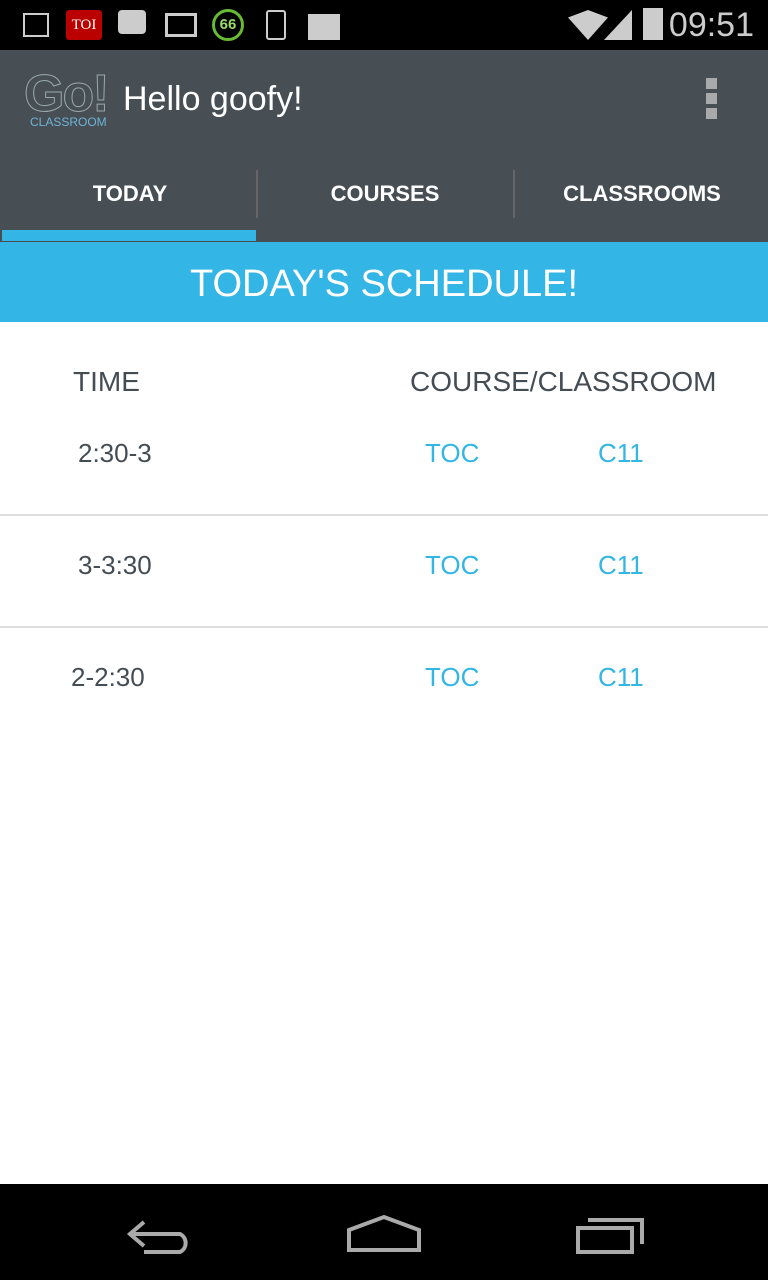 This screenshot has height=1280, width=768. What do you see at coordinates (115, 565) in the screenshot?
I see `row-time: 3-3:30` at bounding box center [115, 565].